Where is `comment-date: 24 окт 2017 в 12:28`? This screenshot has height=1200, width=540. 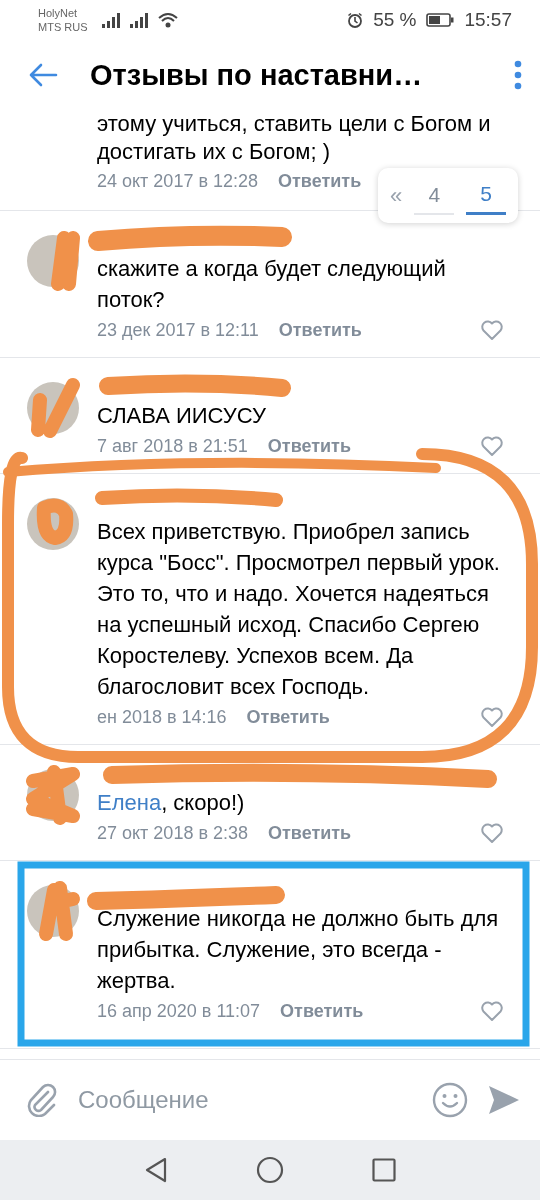
comment-date: 24 окт 2017 в 12:28 is located at coordinates (177, 181).